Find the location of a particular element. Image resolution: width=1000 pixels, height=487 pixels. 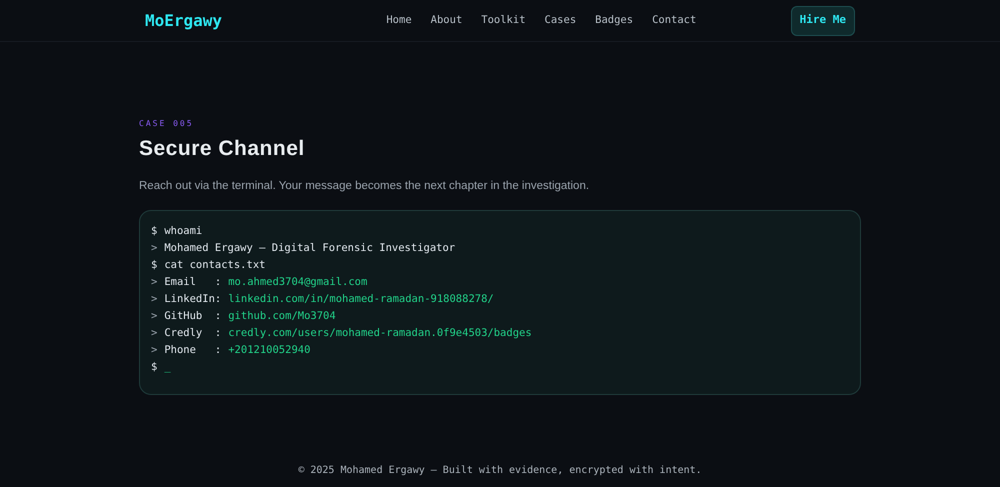

nav-link: Home is located at coordinates (399, 20).